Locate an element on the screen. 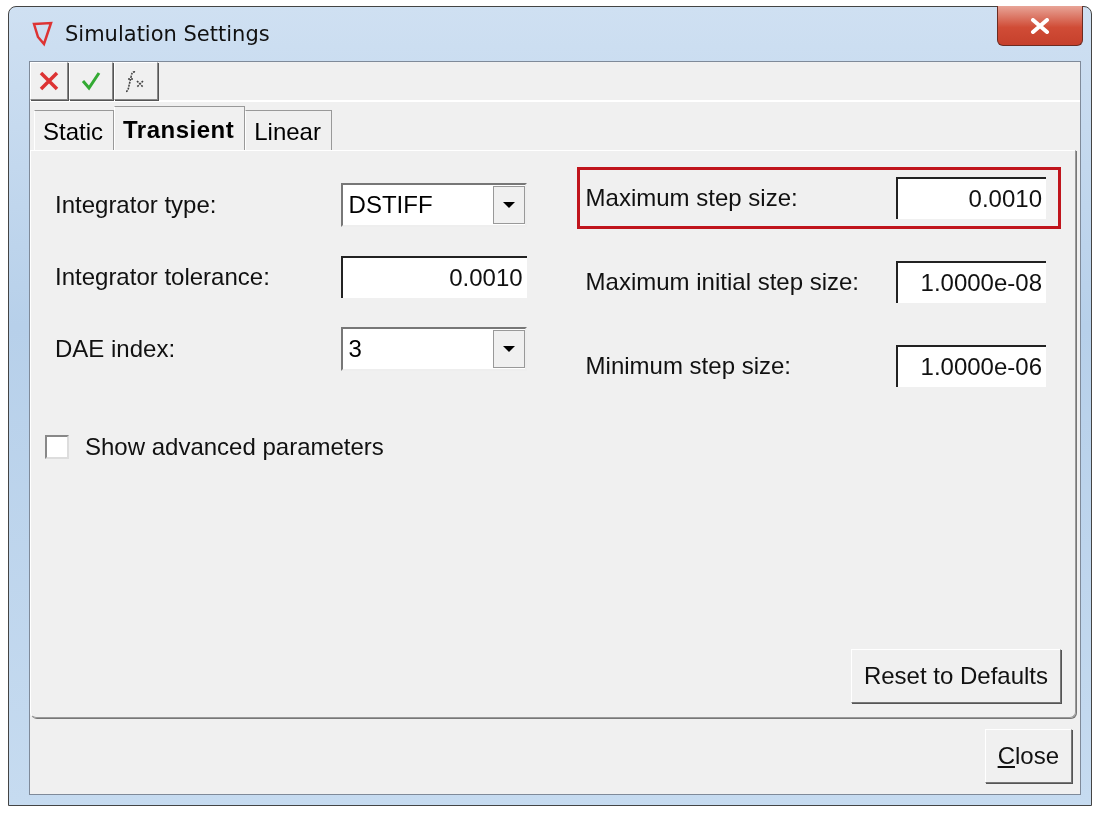 The width and height of the screenshot is (1100, 814). dropdown: 3 is located at coordinates (433, 349).